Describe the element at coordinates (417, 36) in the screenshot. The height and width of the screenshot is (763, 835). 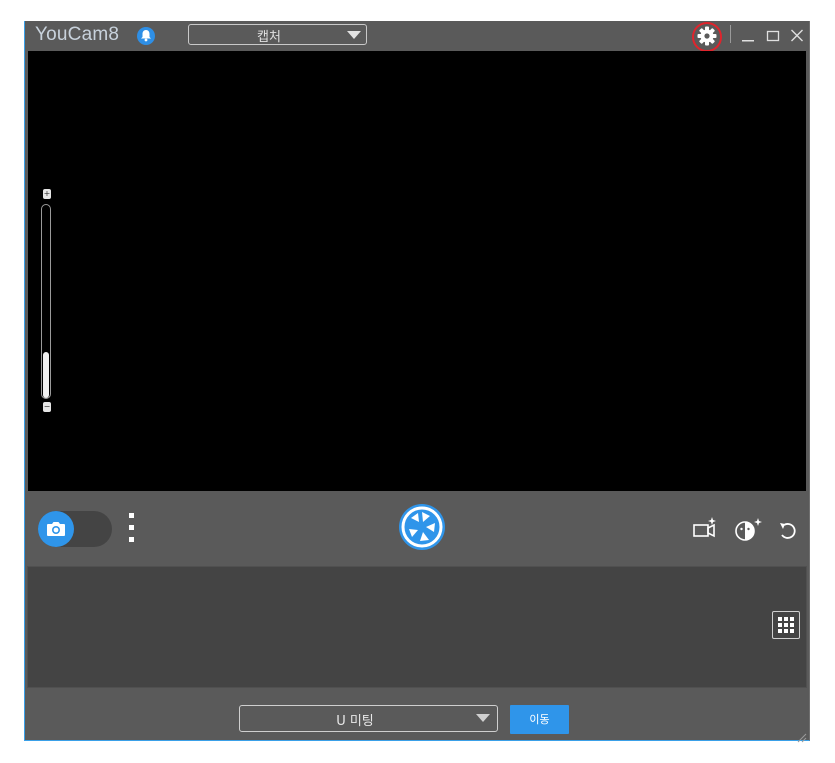
I see `titlebar: YouCam8 캡처` at that location.